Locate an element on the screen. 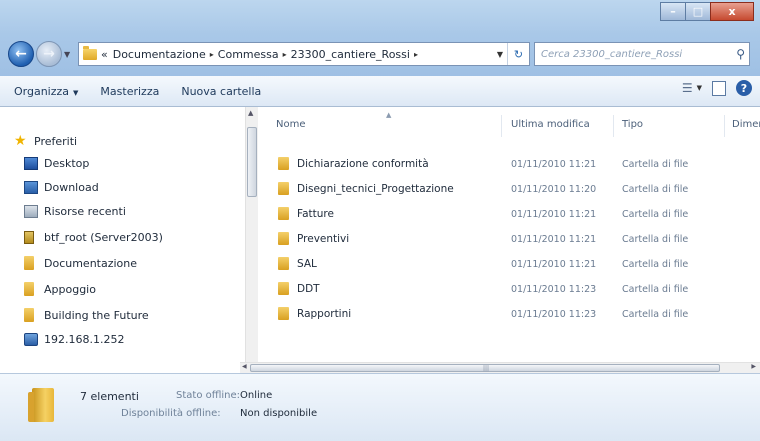  file-name: Dichiarazione conformità is located at coordinates (353, 163).